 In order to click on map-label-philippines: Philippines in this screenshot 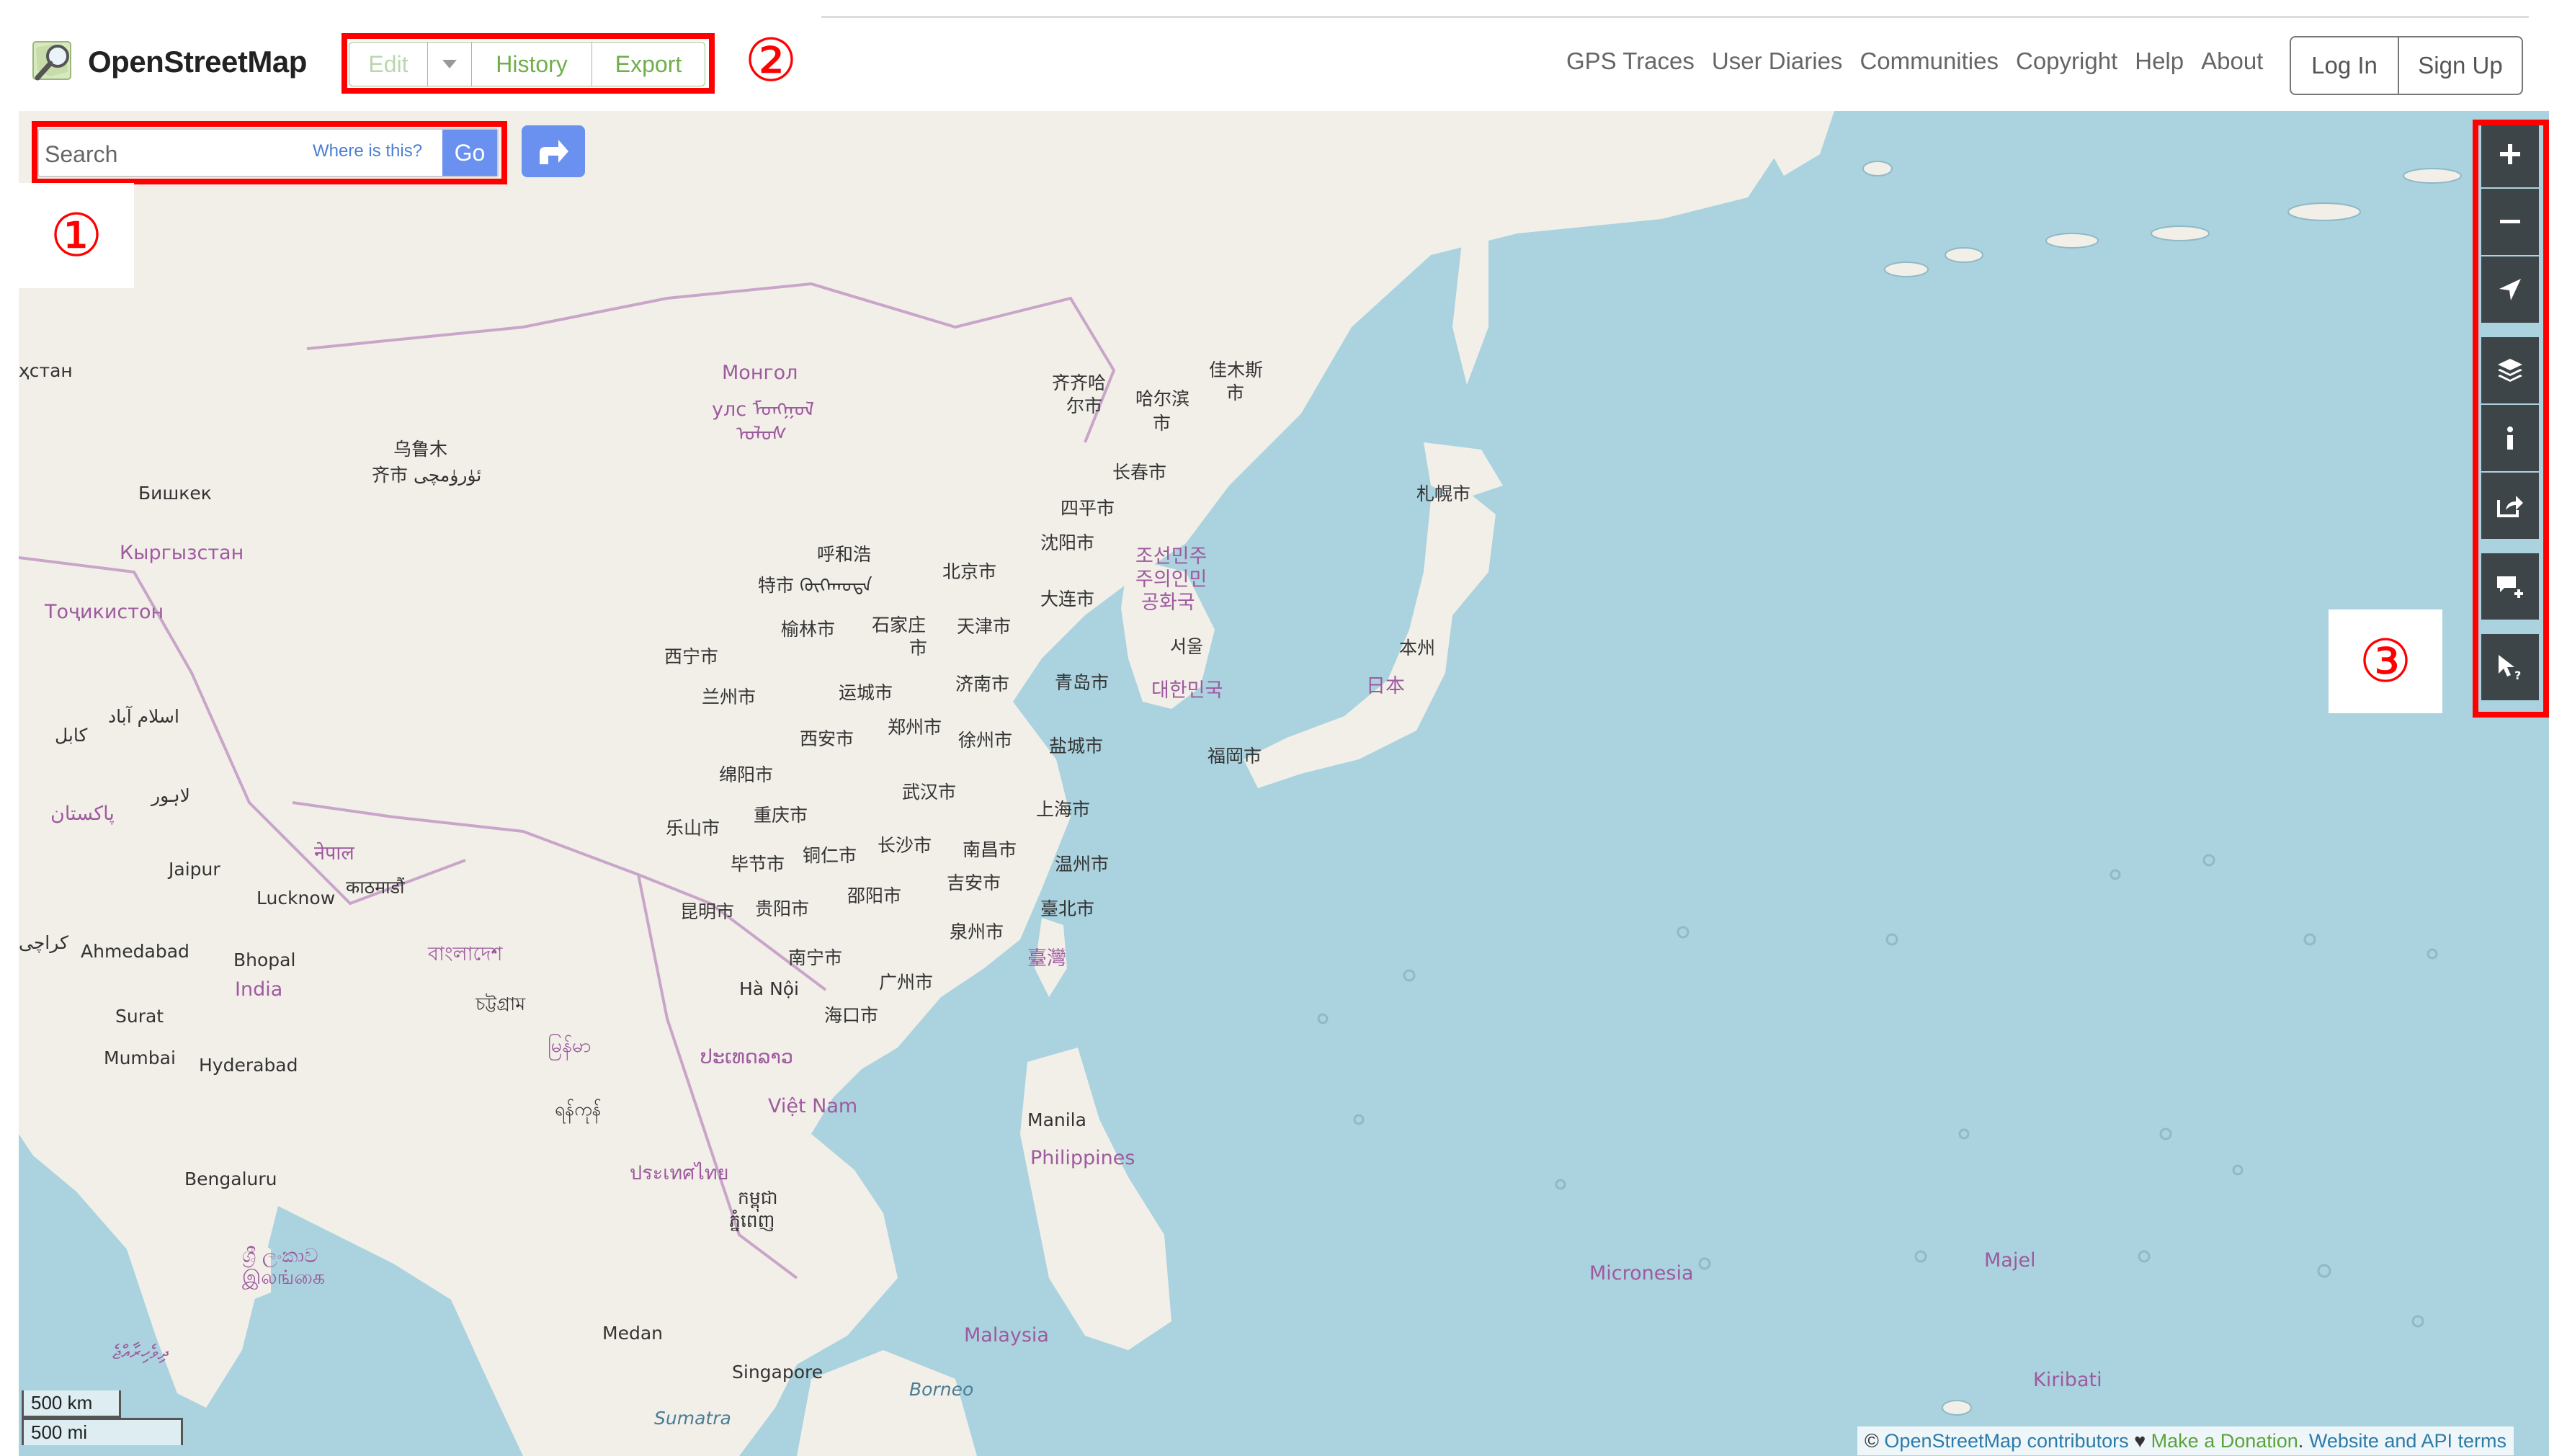, I will do `click(1082, 1158)`.